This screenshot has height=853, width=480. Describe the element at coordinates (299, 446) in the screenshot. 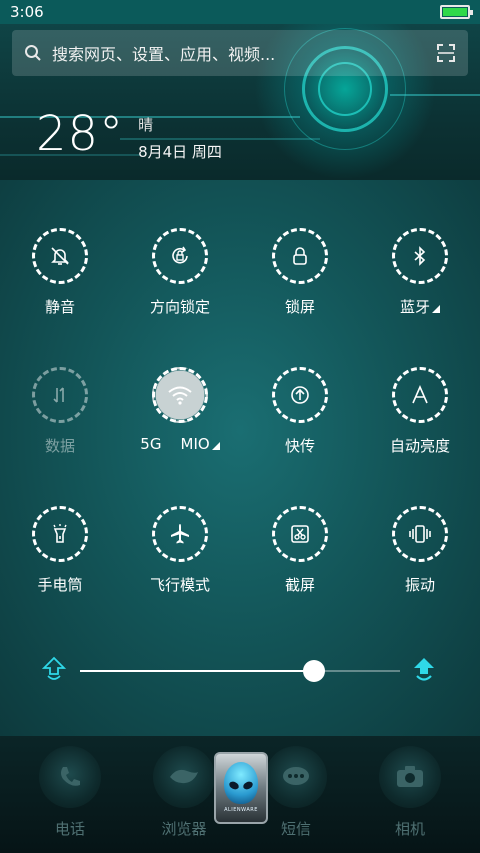

I see `toggle-label: 快传` at that location.